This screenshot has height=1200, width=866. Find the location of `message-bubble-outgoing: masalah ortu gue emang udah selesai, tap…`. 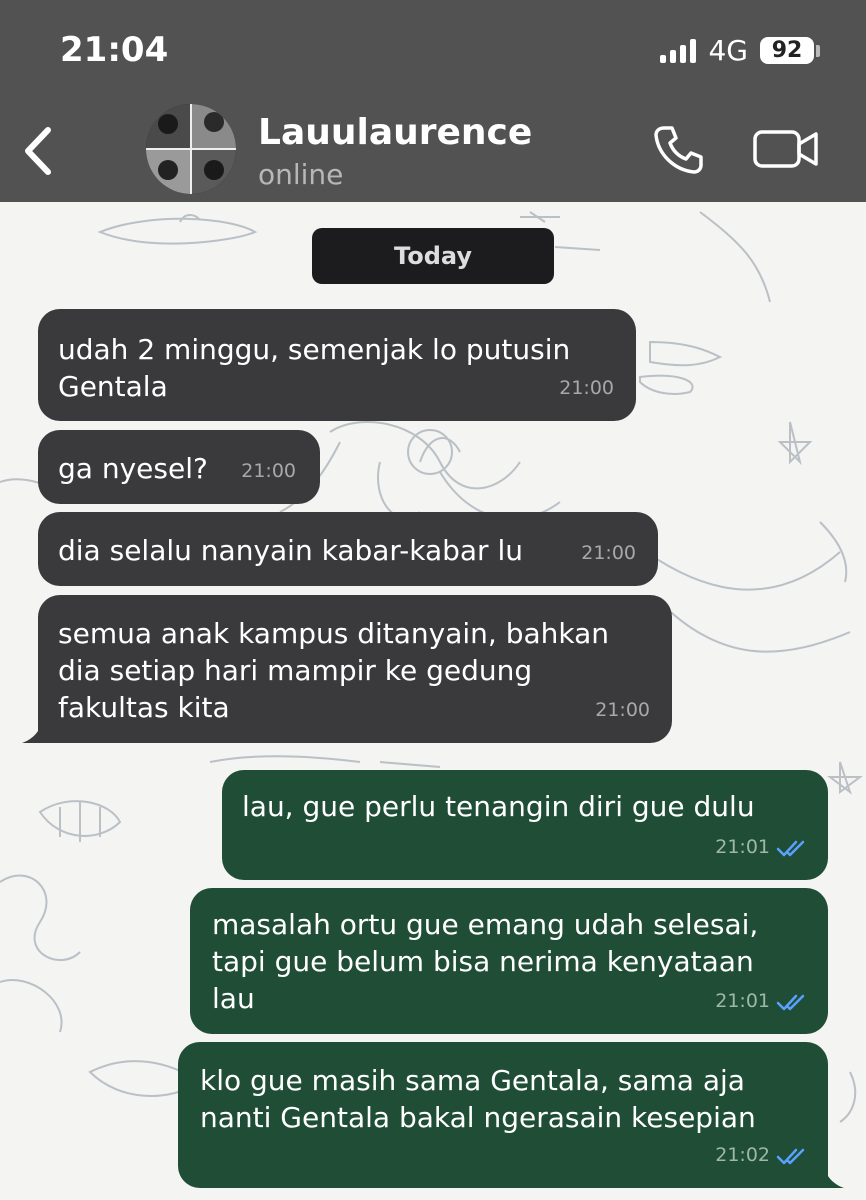

message-bubble-outgoing: masalah ortu gue emang udah selesai, tap… is located at coordinates (509, 961).